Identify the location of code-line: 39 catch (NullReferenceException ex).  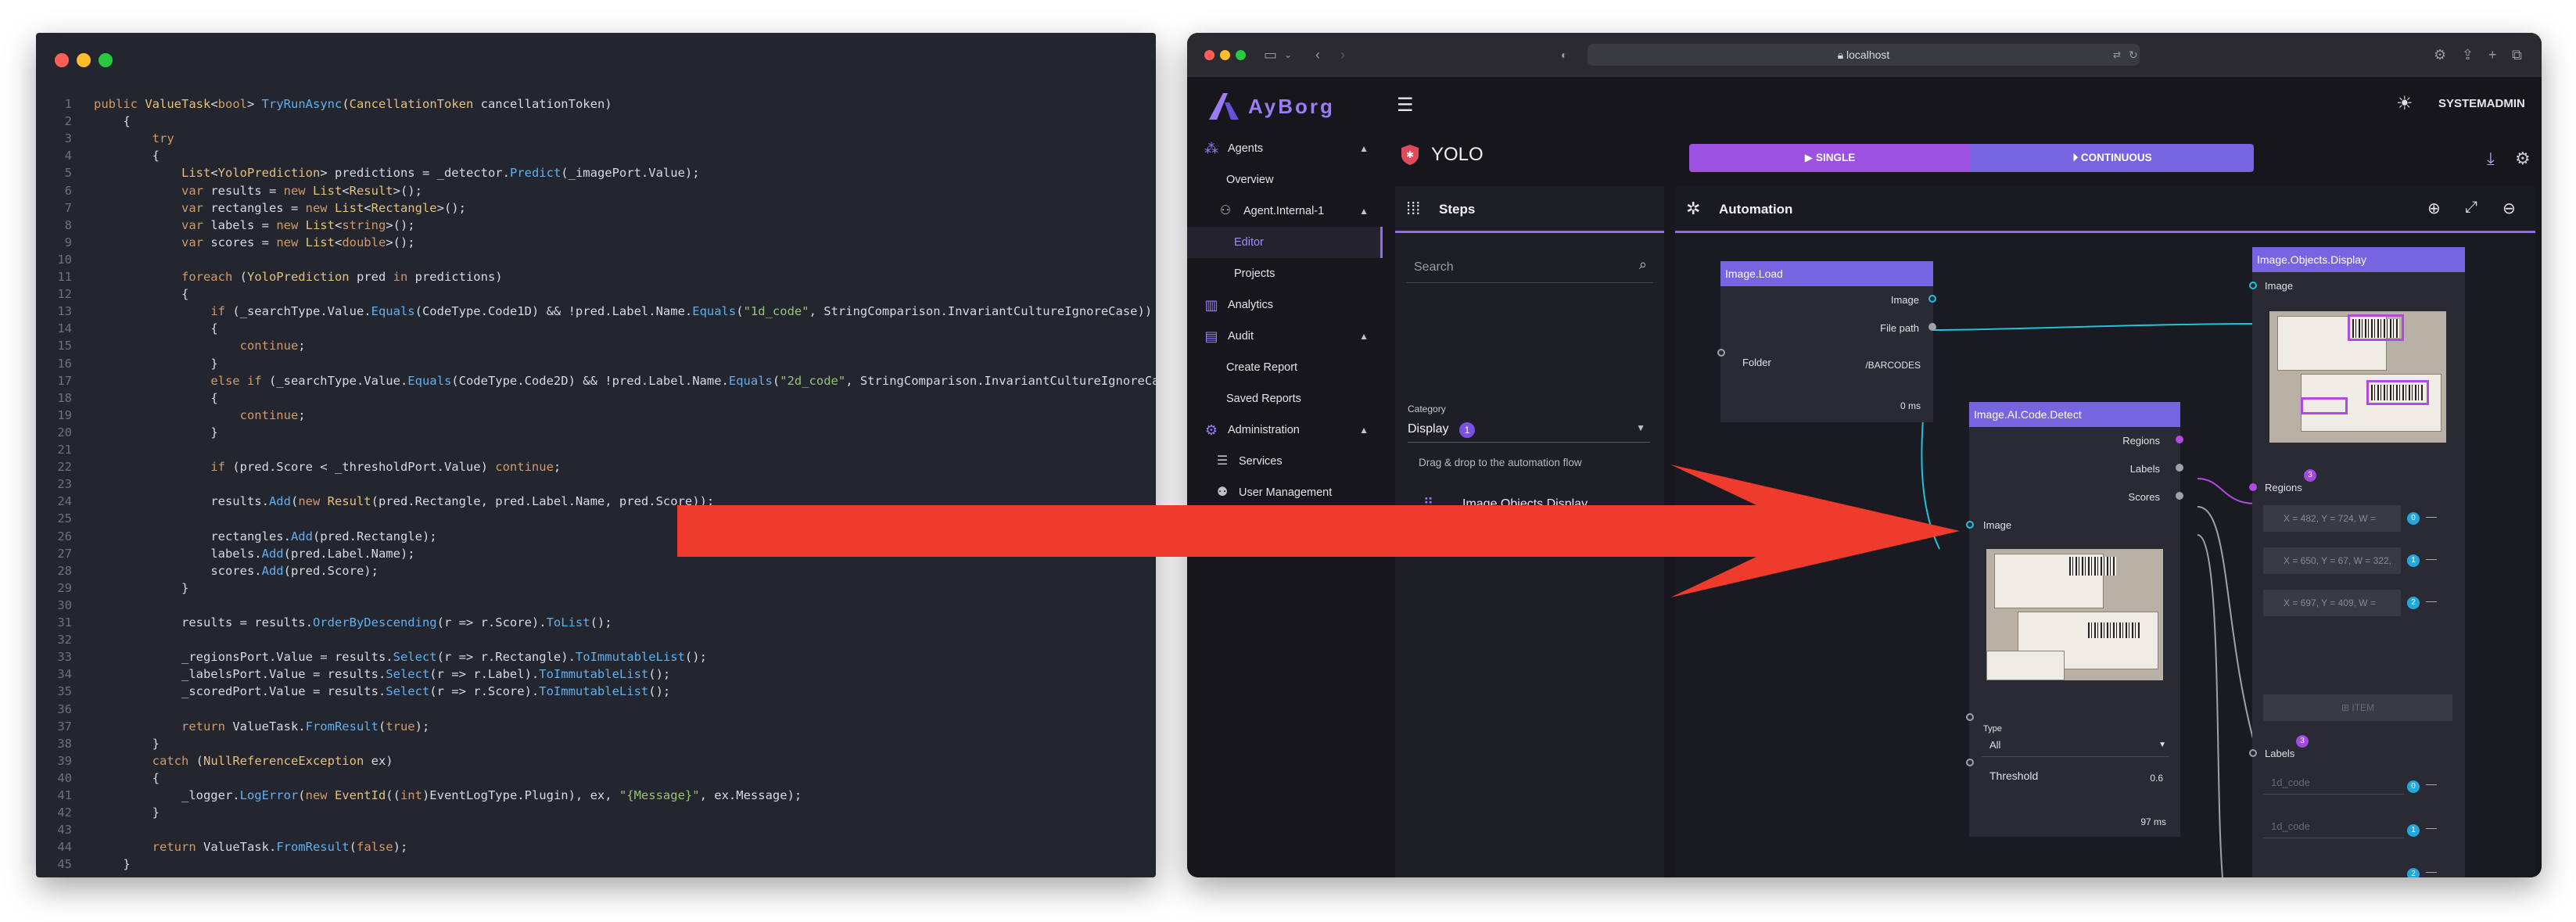
(214, 761).